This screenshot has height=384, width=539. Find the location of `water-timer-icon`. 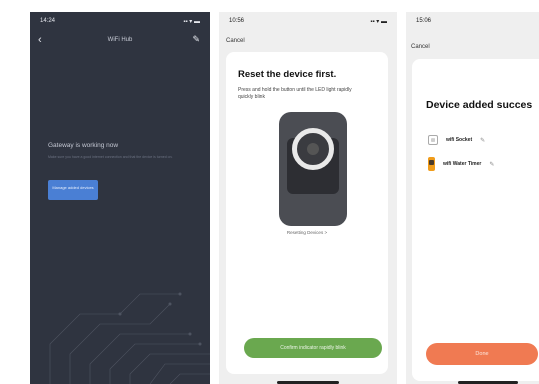

water-timer-icon is located at coordinates (431, 164).